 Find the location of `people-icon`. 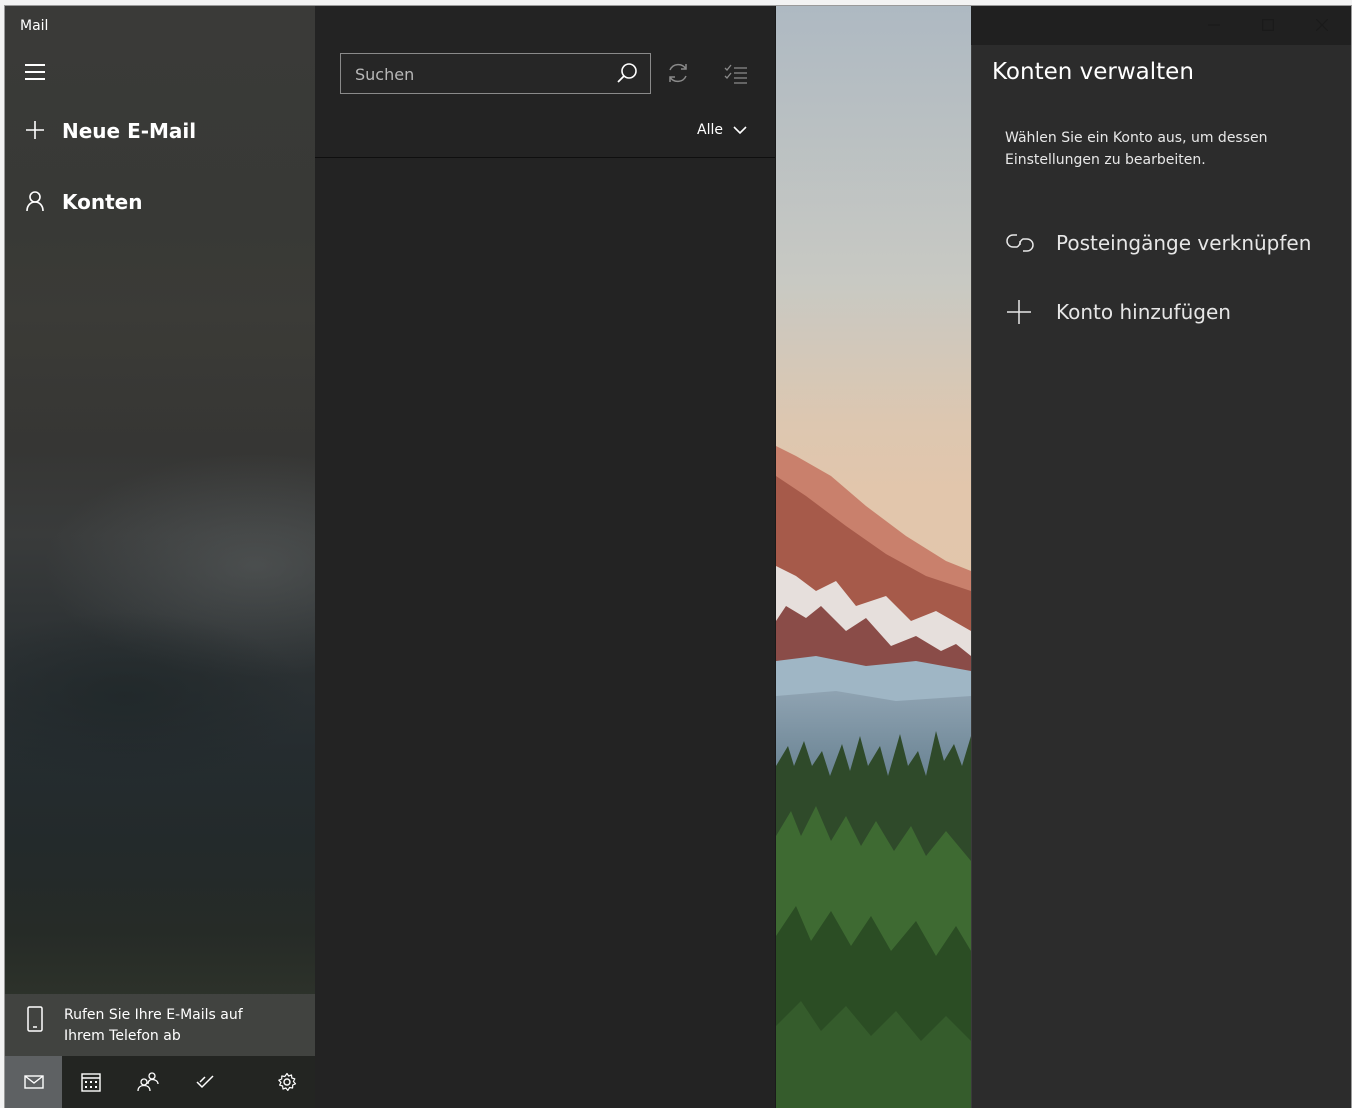

people-icon is located at coordinates (147, 1082).